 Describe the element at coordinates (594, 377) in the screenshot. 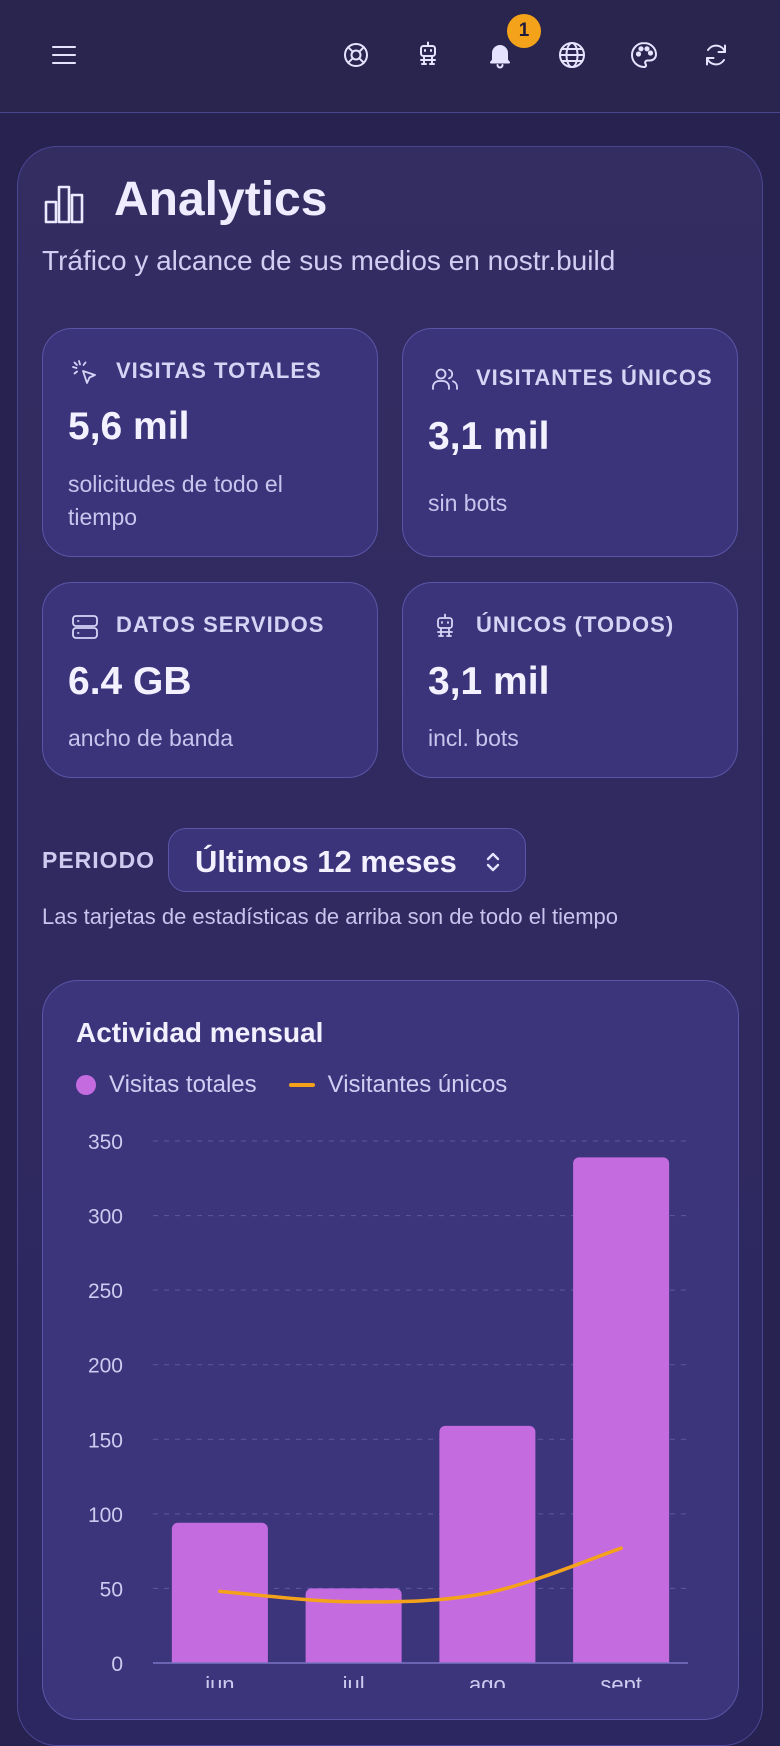

I see `stat-label: VISITANTES ÚNICOS` at that location.